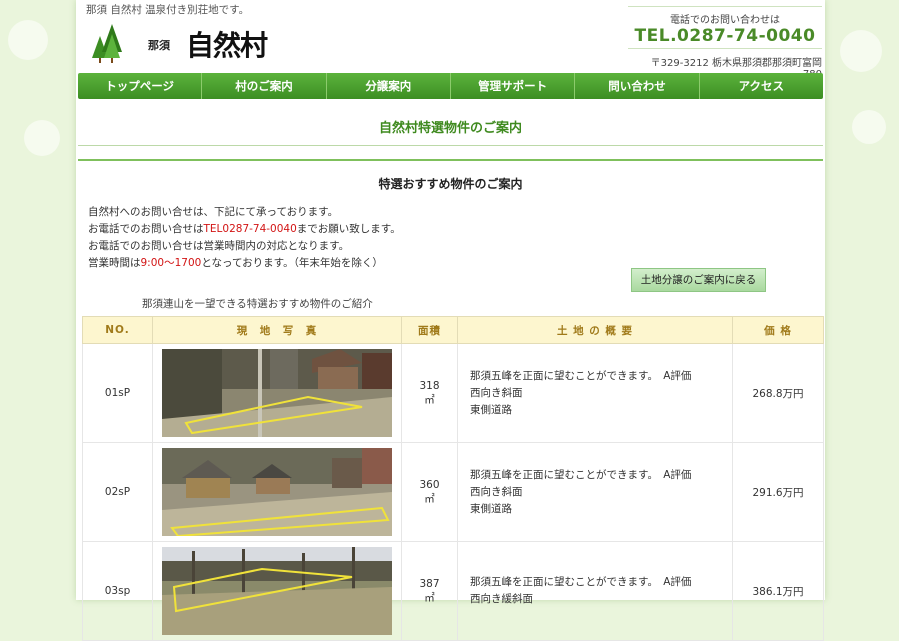  I want to click on info-tel: TEL0287-74-0040, so click(250, 229).